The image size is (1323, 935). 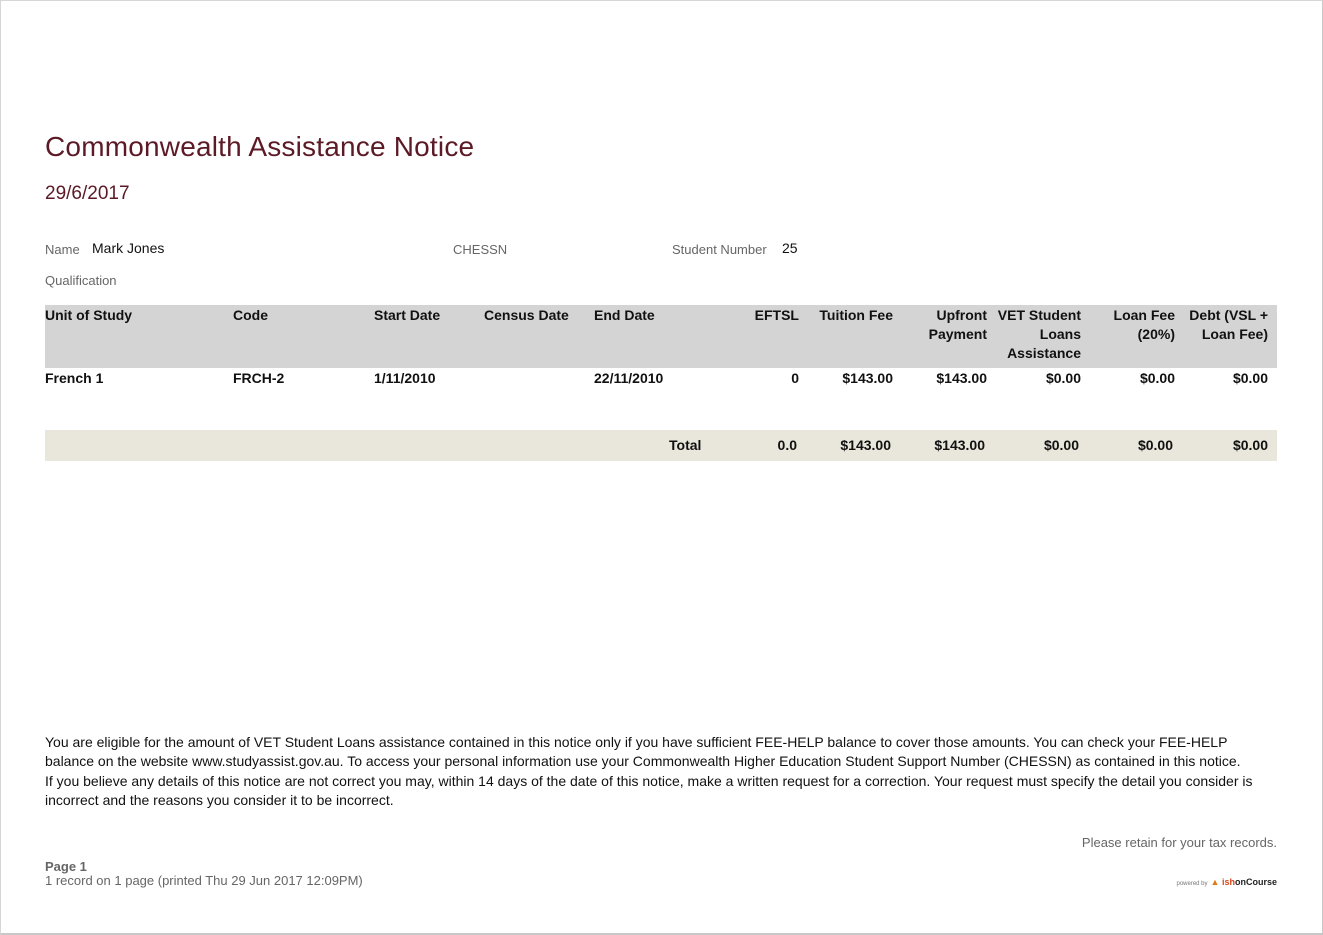 I want to click on brand-ish: ish, so click(x=1228, y=882).